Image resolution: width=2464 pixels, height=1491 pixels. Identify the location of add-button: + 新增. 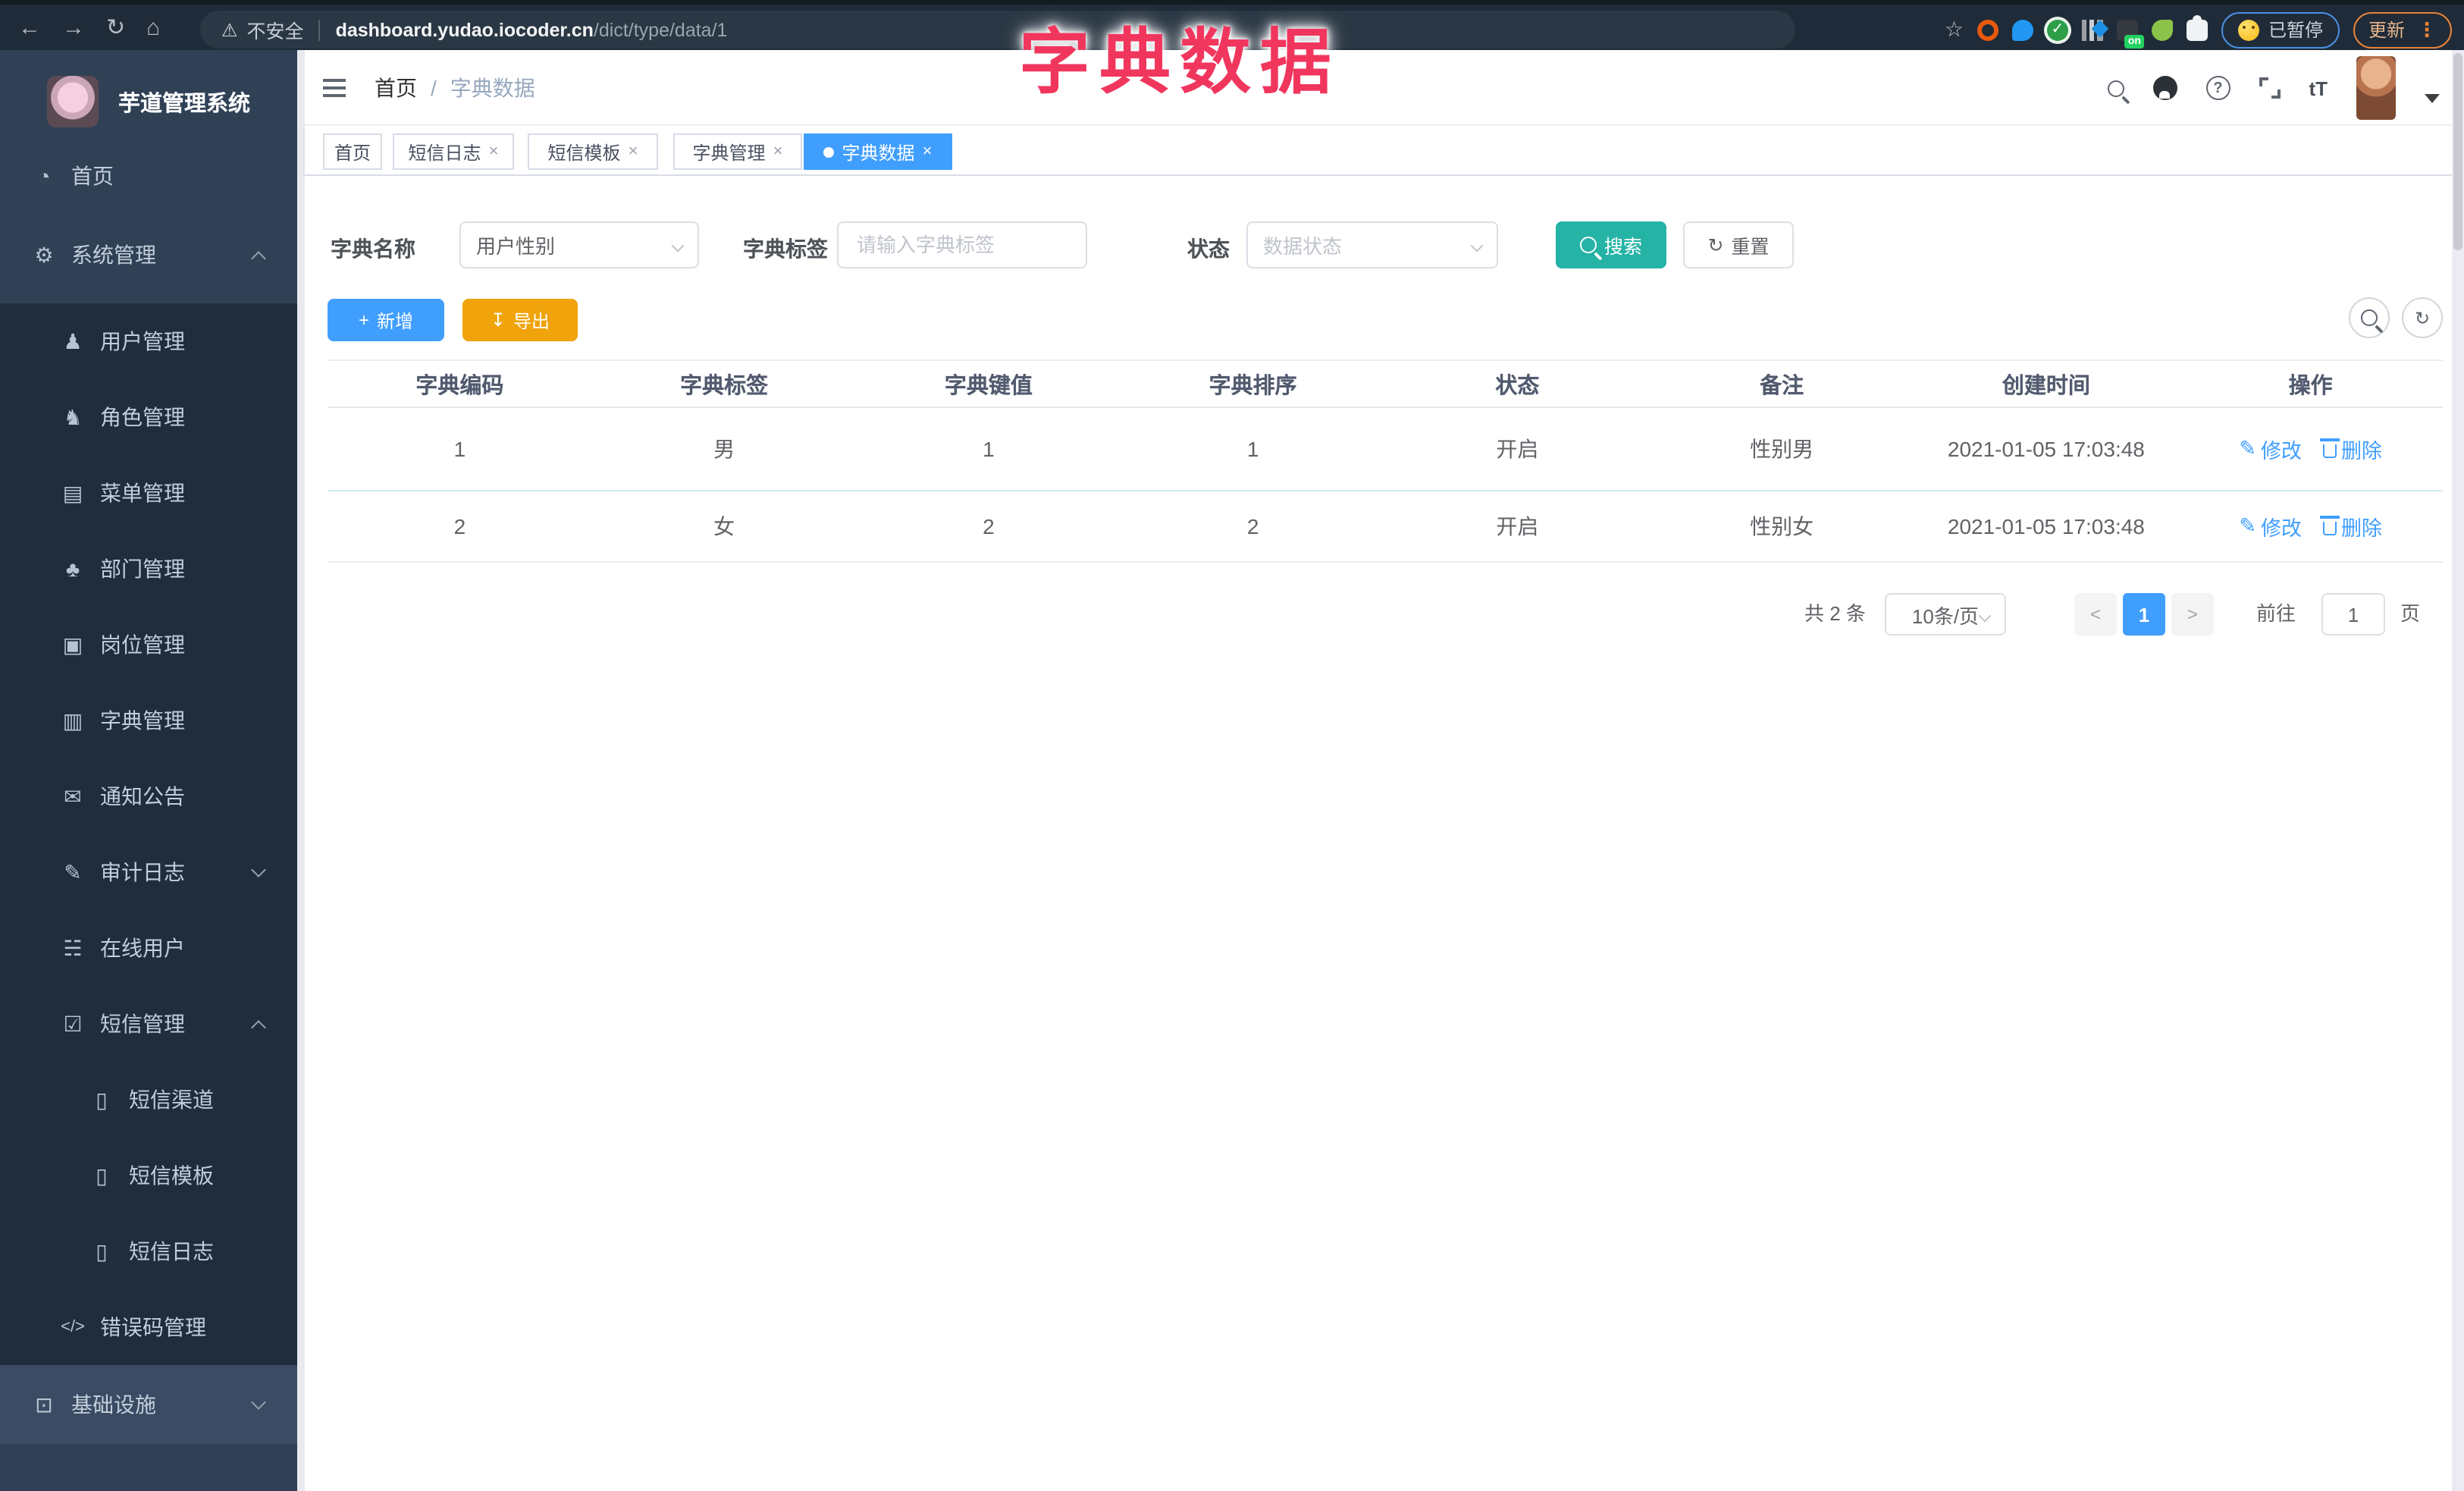
(386, 320).